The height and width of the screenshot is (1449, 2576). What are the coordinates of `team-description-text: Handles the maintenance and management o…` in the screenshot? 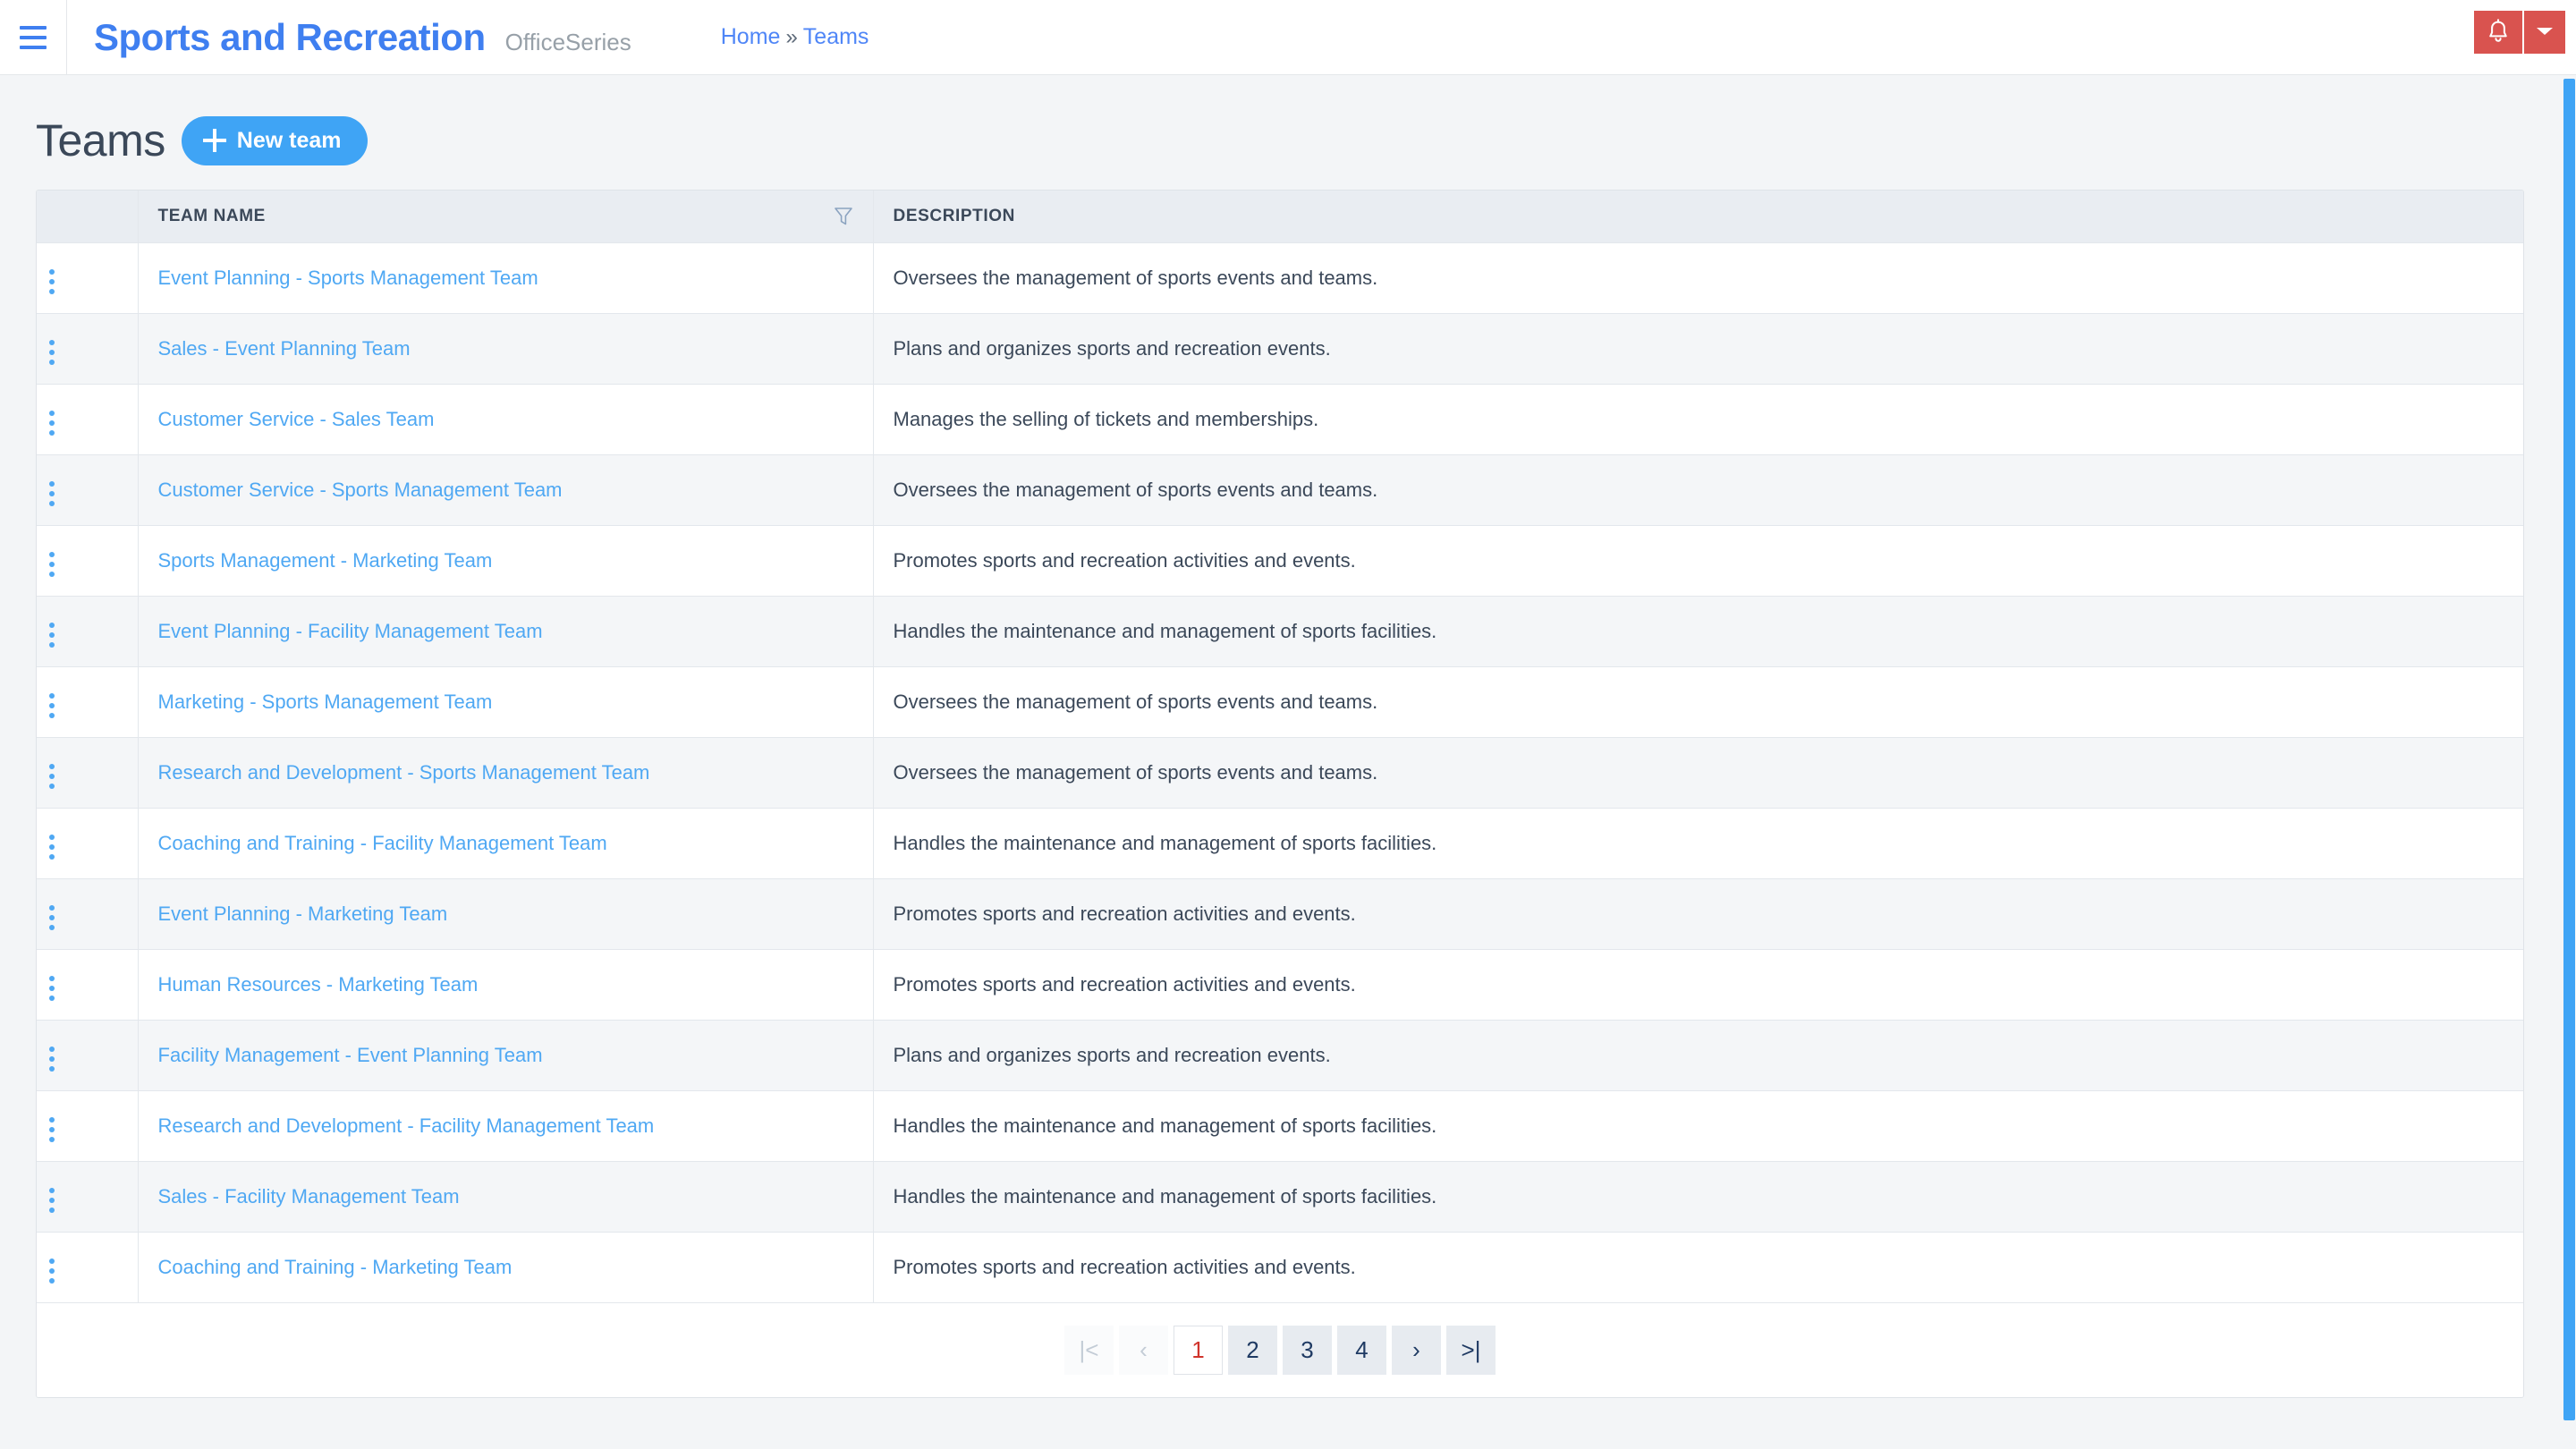 It's located at (1165, 842).